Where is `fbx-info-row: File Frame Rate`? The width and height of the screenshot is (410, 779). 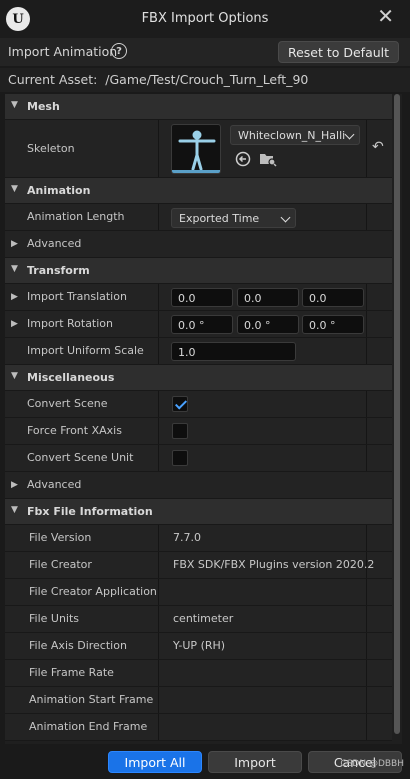 fbx-info-row: File Frame Rate is located at coordinates (198, 673).